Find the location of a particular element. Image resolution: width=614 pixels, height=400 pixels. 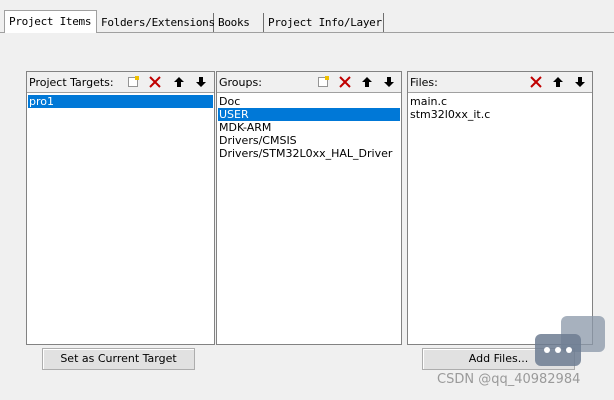

tab-books: Books is located at coordinates (239, 22).